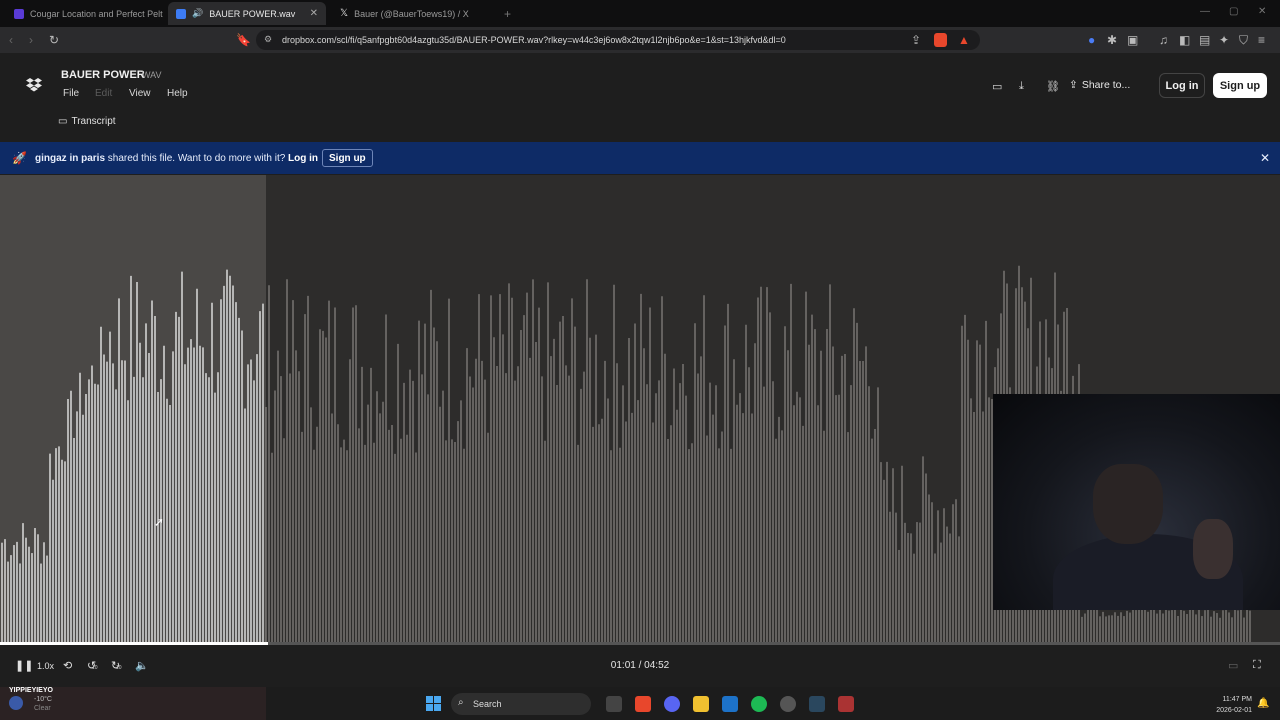 Image resolution: width=1280 pixels, height=720 pixels. What do you see at coordinates (1234, 710) in the screenshot?
I see `clock-date: 2026-02-01` at bounding box center [1234, 710].